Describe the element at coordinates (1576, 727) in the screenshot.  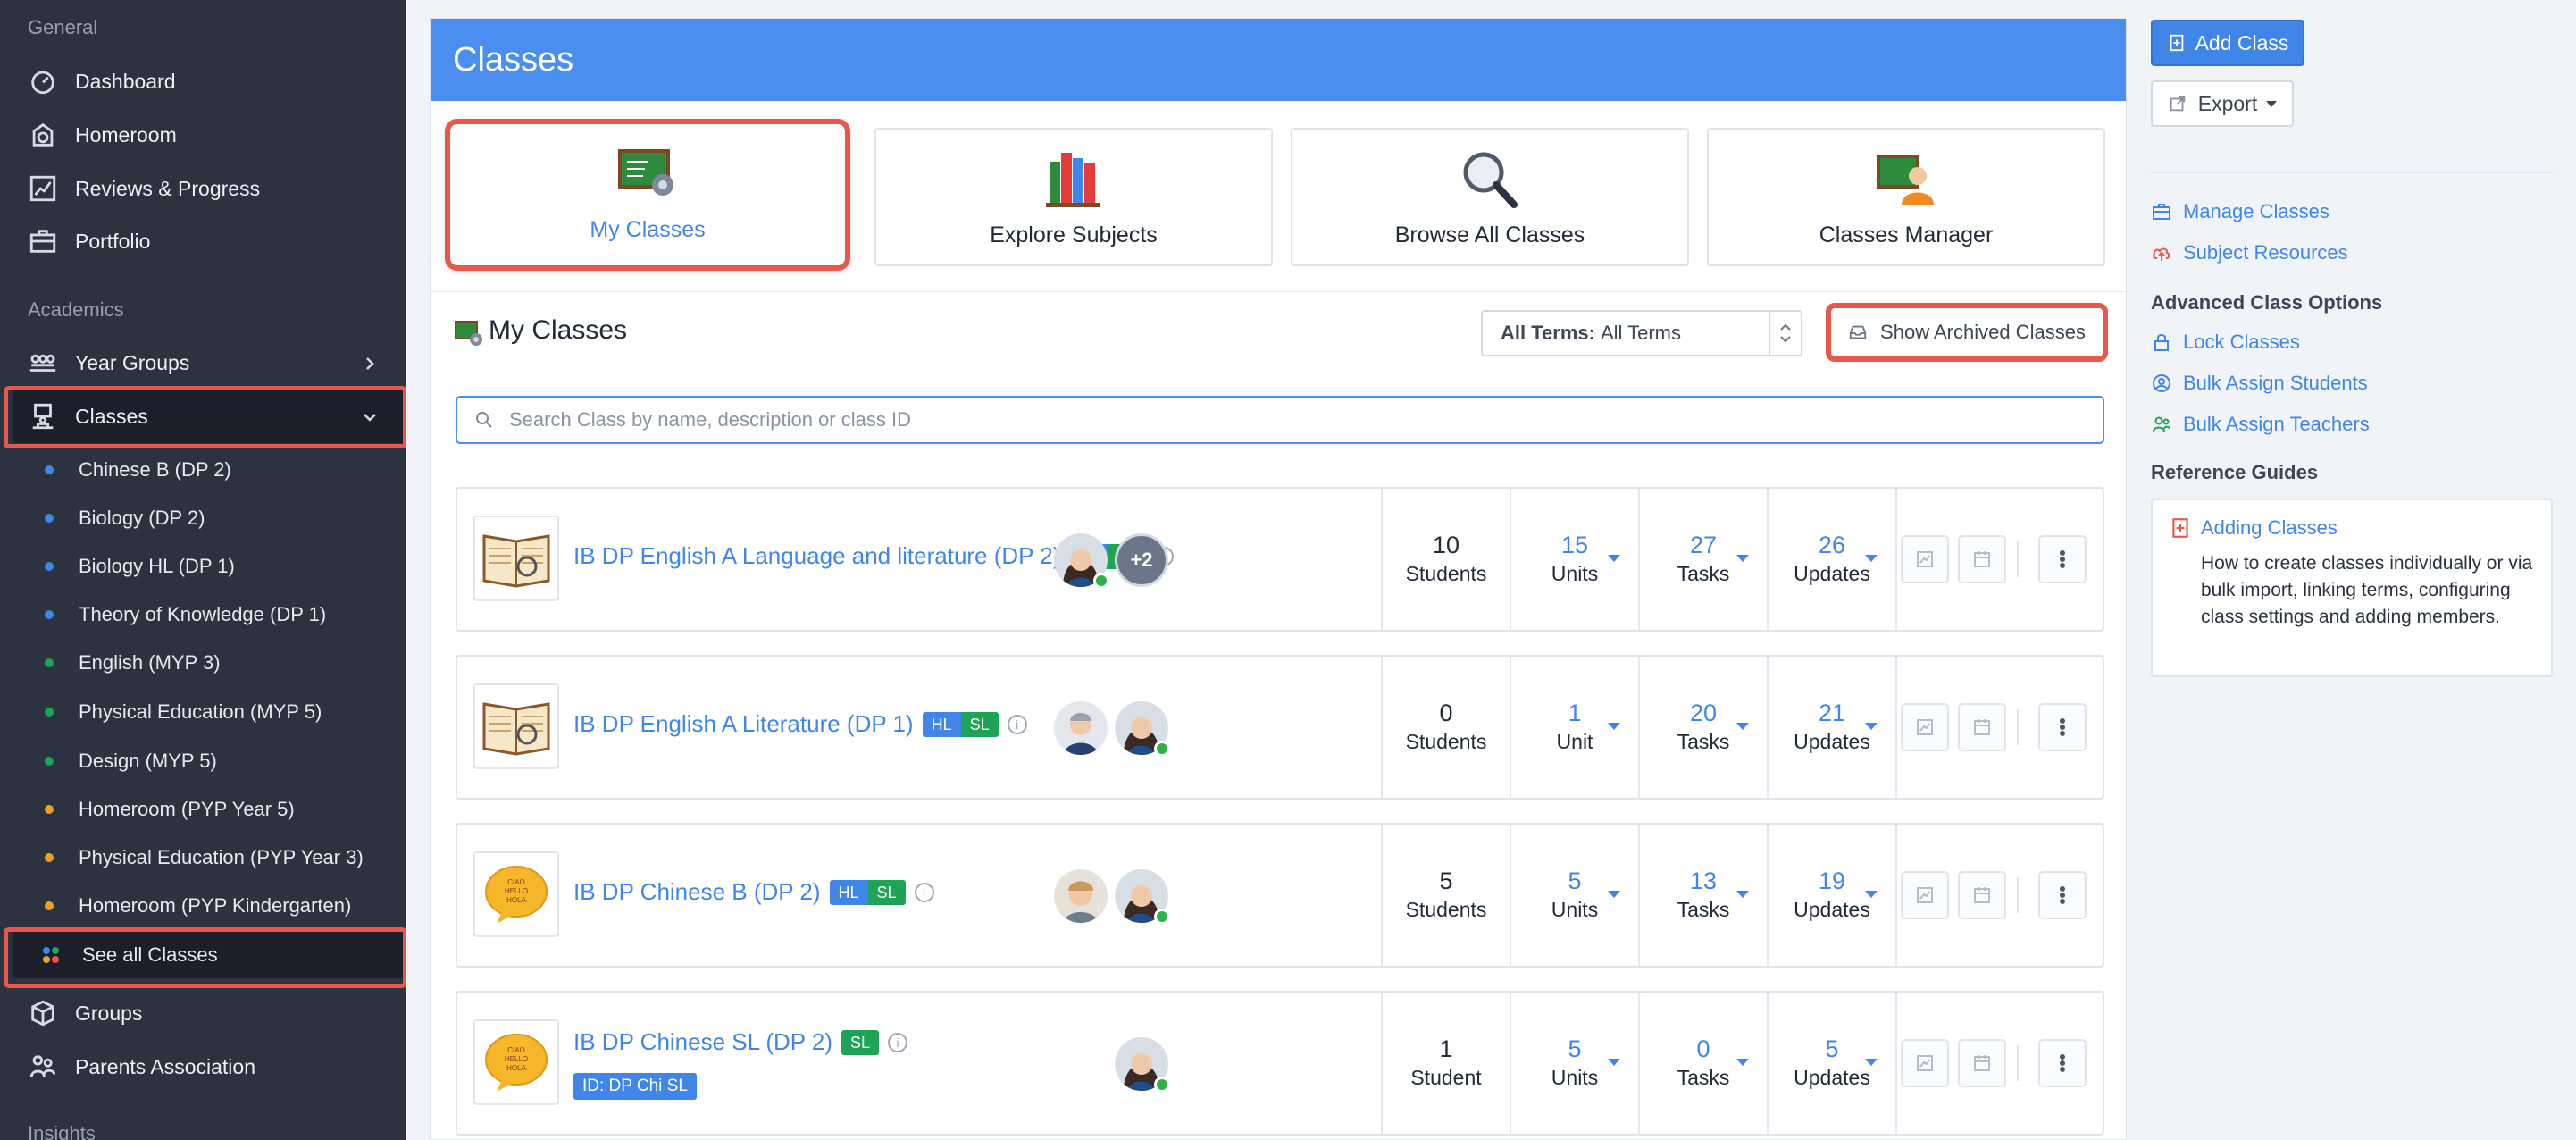
I see `stat-units: 1 Unit` at that location.